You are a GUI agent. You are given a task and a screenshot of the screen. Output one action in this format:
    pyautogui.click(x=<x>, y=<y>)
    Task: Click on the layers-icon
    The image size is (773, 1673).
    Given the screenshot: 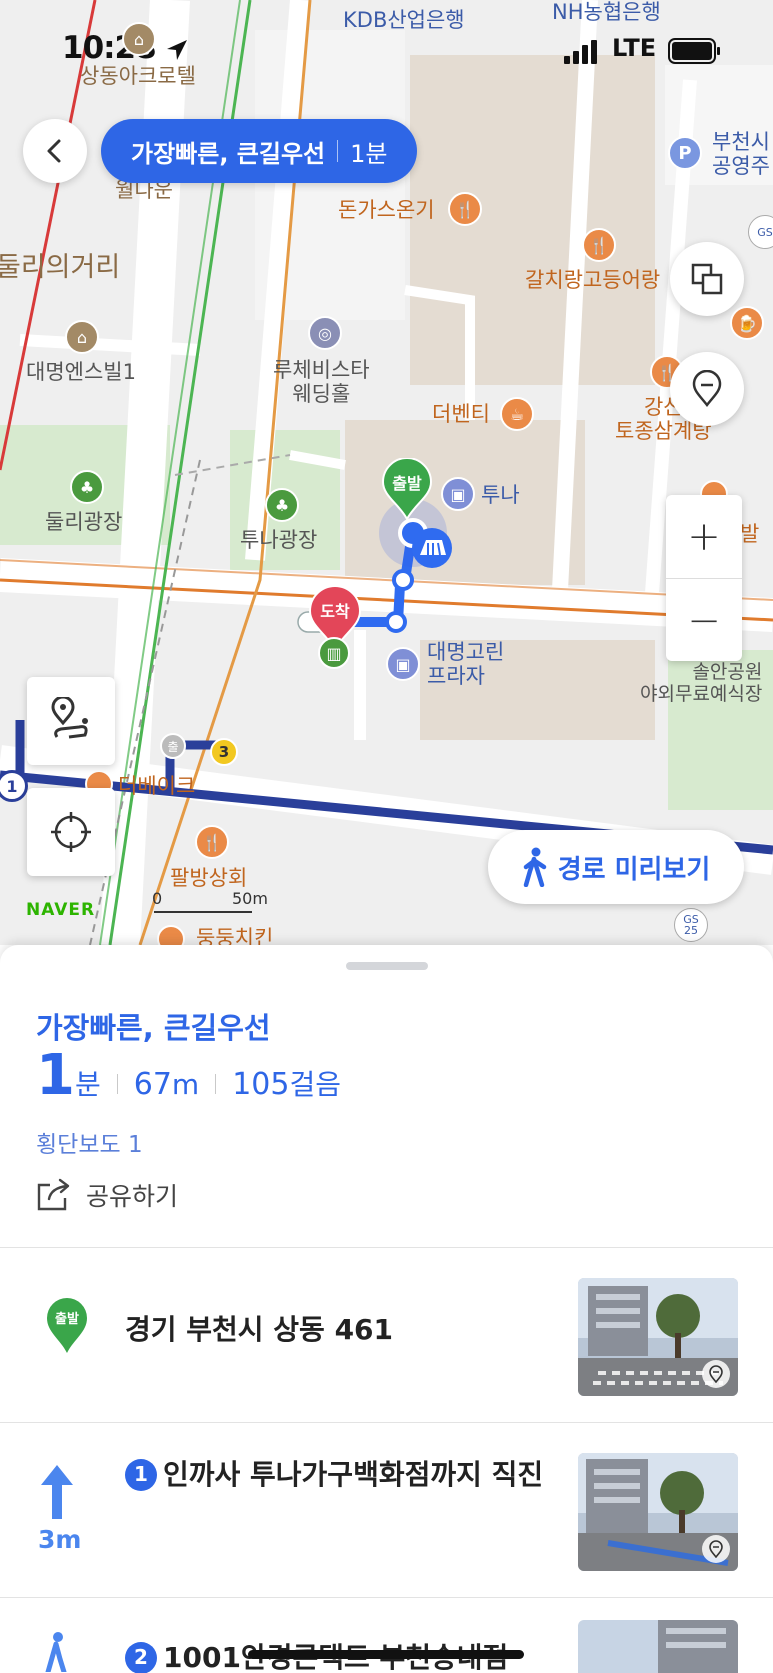 What is the action you would take?
    pyautogui.click(x=707, y=279)
    